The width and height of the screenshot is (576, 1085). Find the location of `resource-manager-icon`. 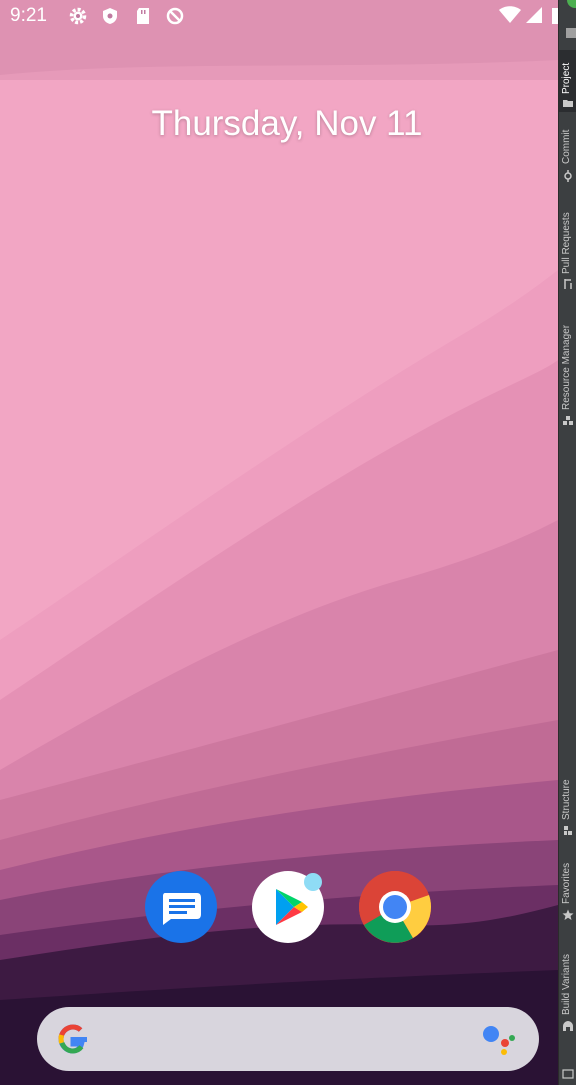

resource-manager-icon is located at coordinates (568, 420).